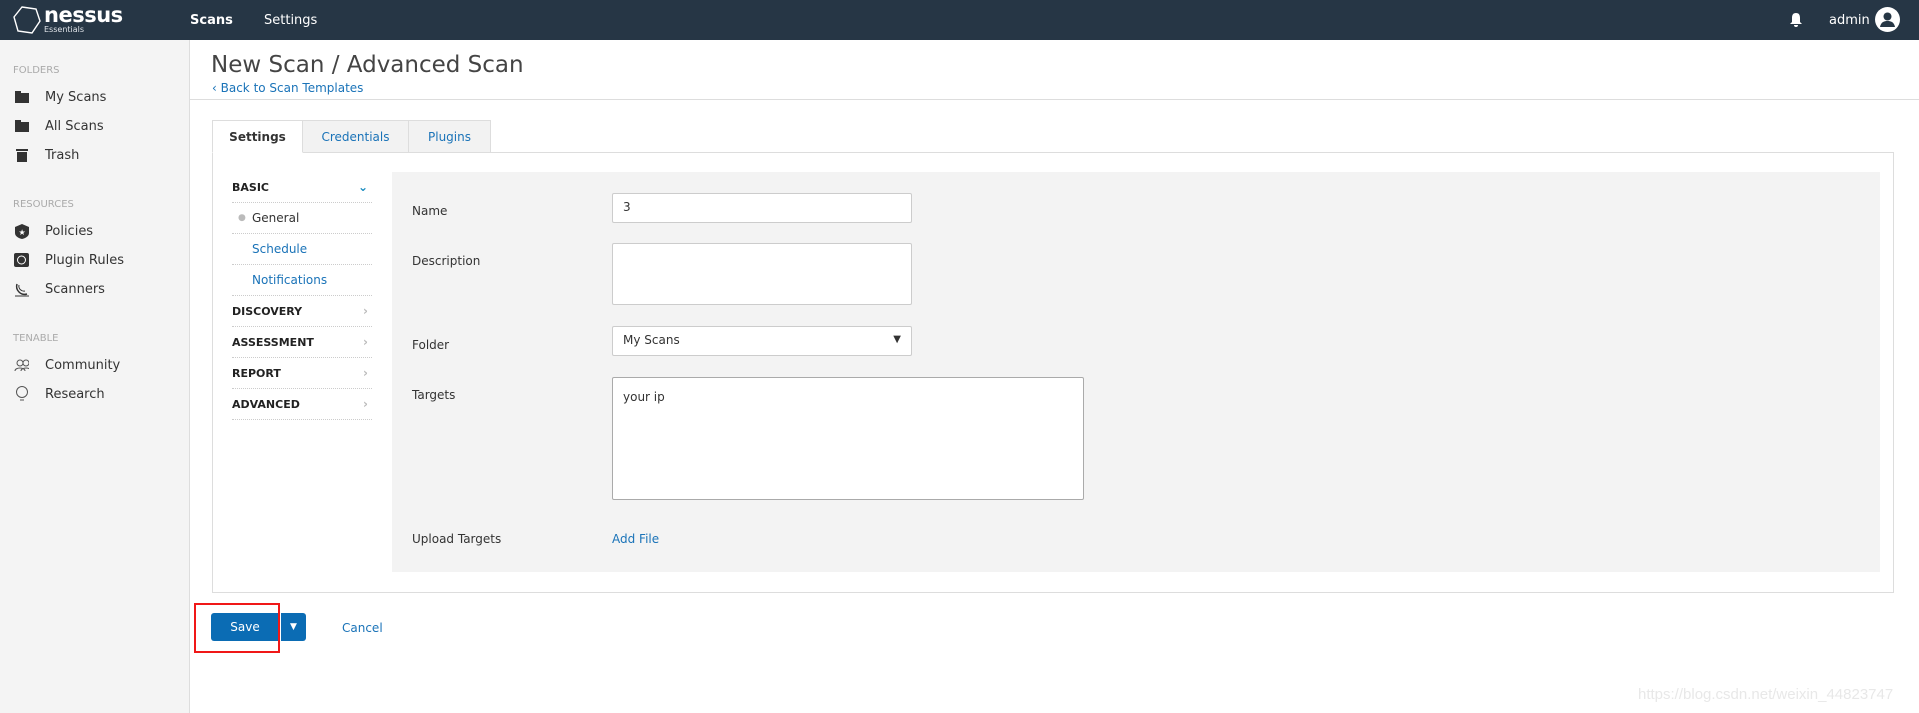 This screenshot has height=713, width=1919. What do you see at coordinates (457, 539) in the screenshot?
I see `upload-targets-label: Upload Targets` at bounding box center [457, 539].